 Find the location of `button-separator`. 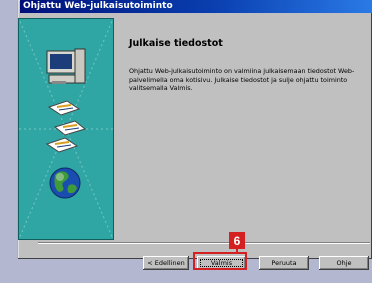

button-separator is located at coordinates (204, 243).